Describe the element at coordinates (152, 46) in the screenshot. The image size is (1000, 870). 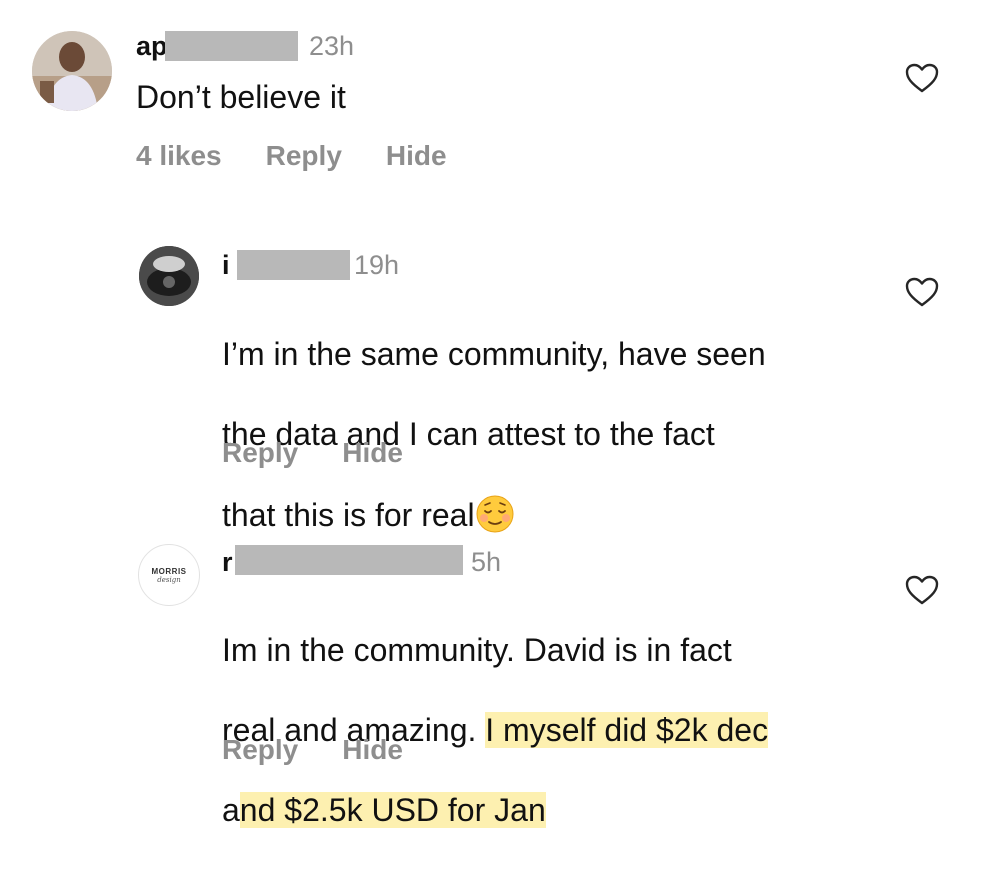
I see `username: ap` at that location.